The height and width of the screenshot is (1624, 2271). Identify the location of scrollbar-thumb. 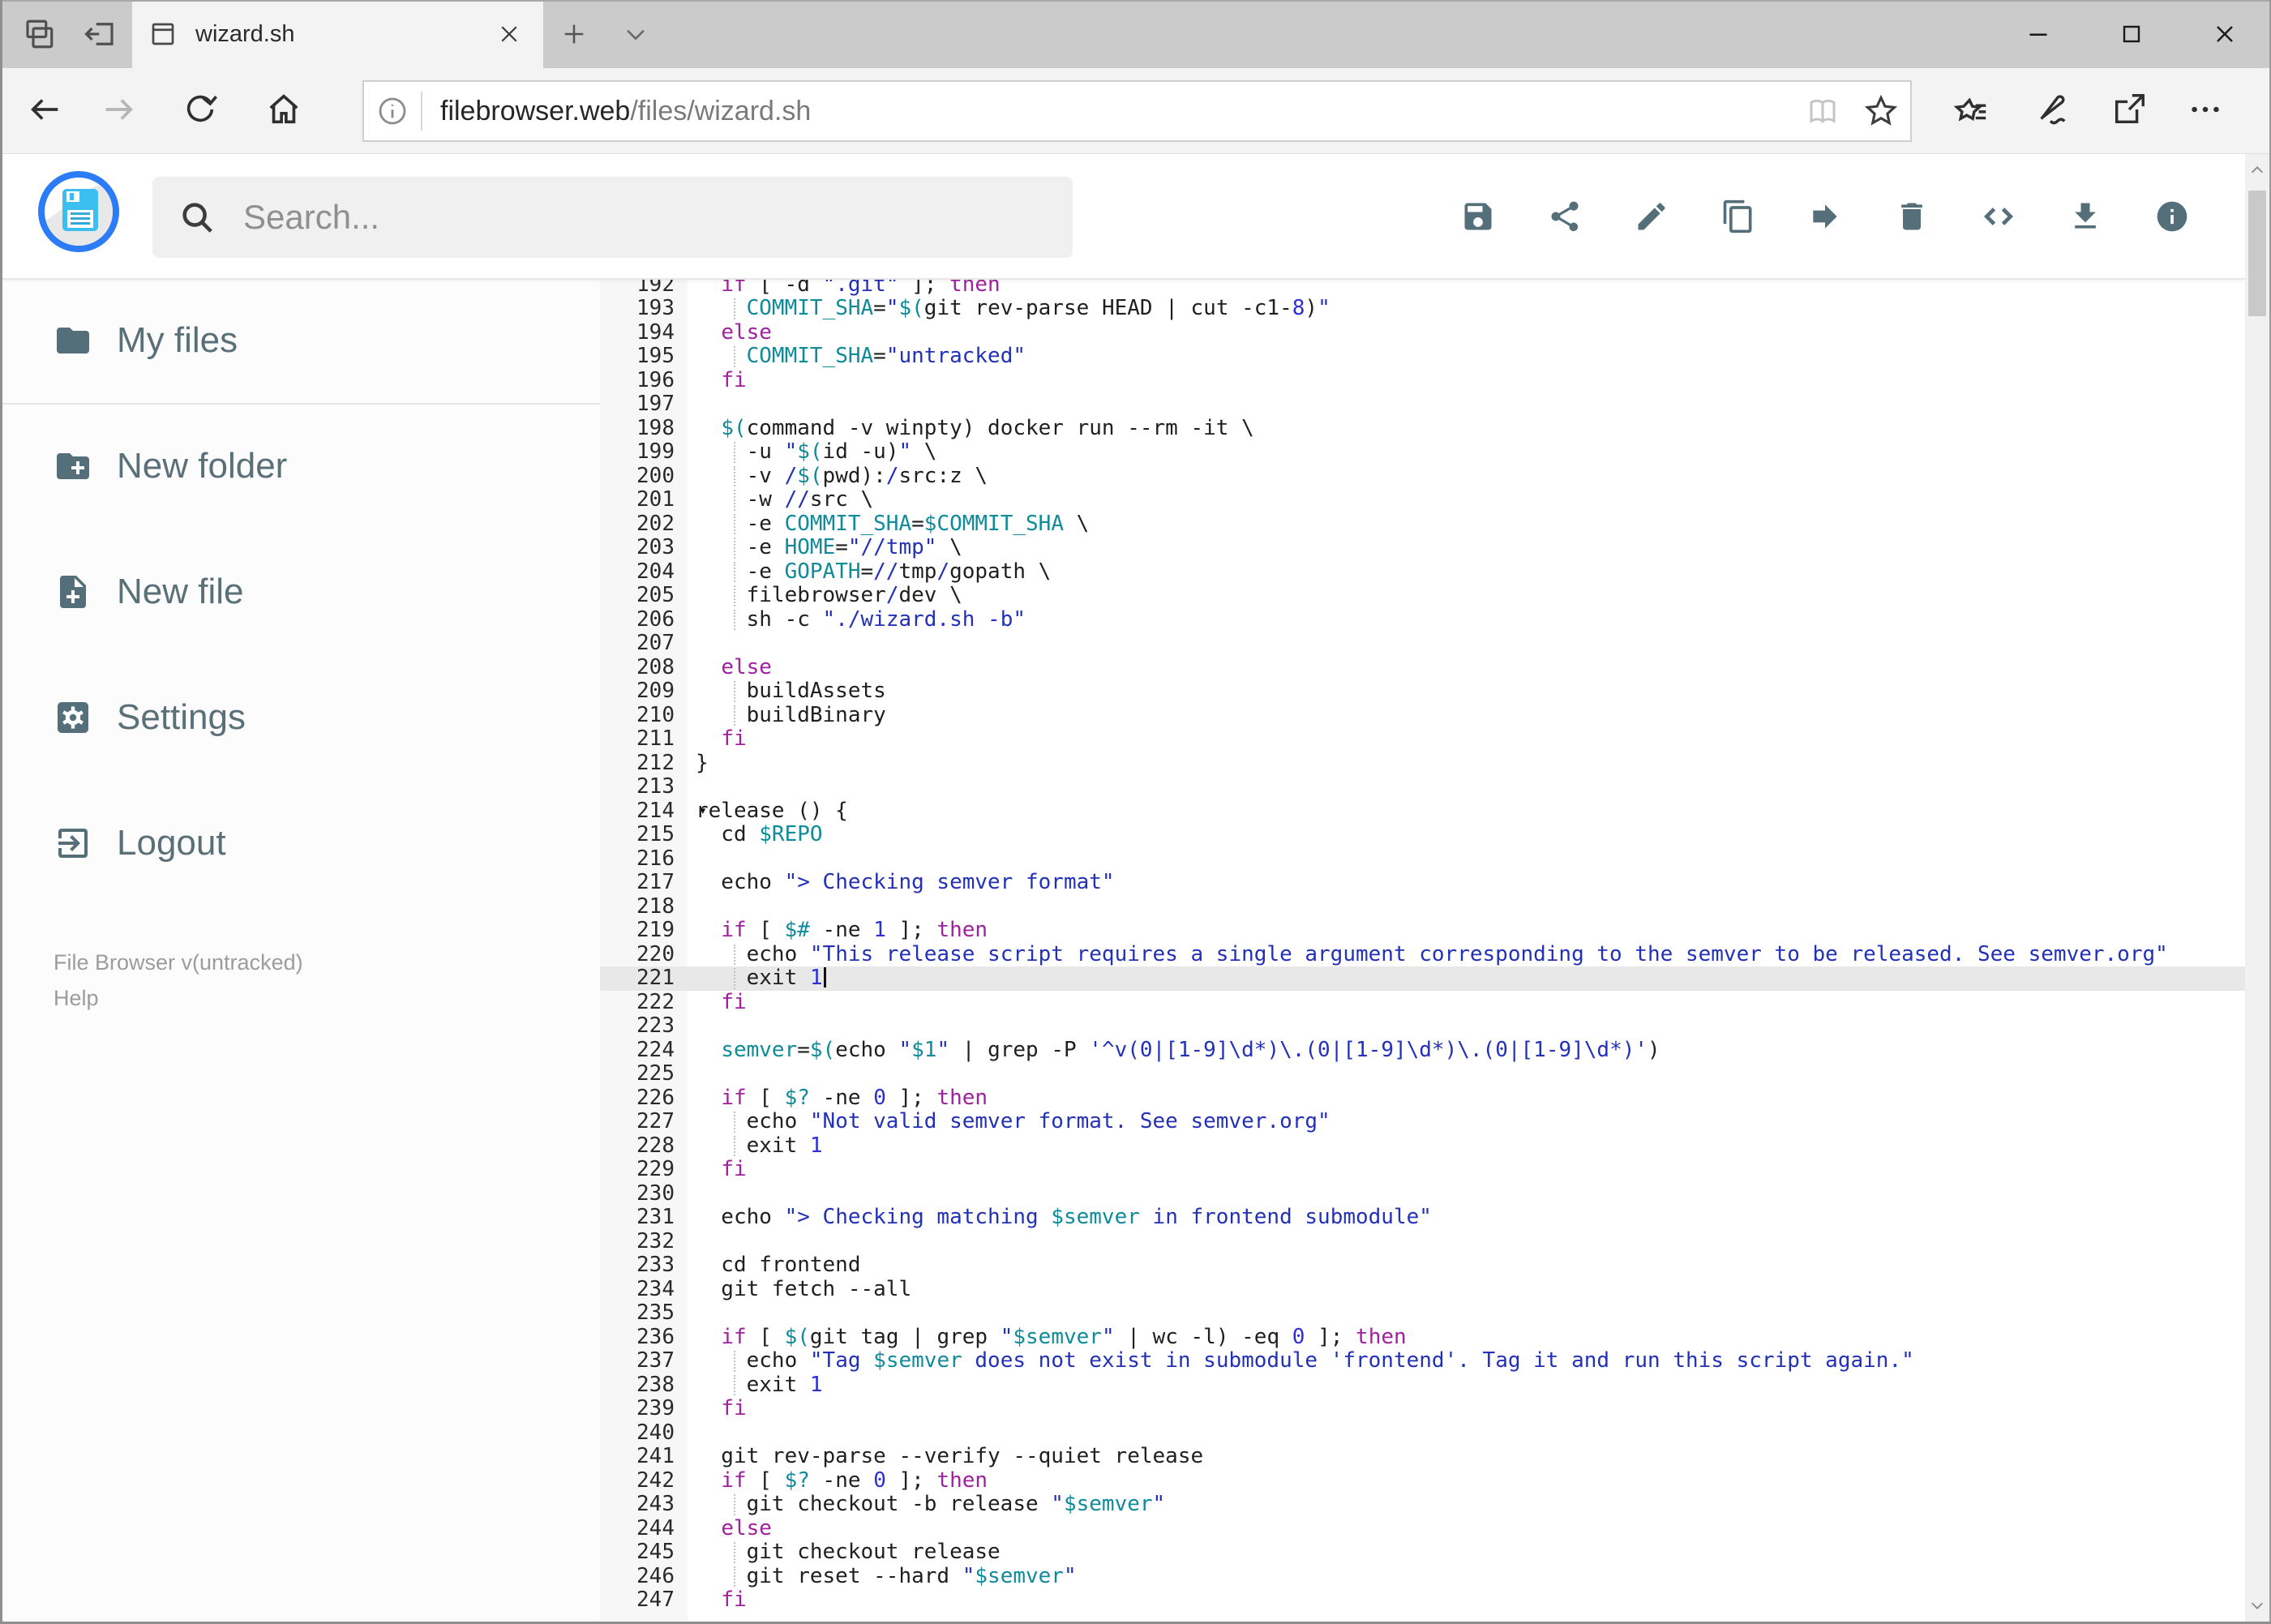
(2257, 254).